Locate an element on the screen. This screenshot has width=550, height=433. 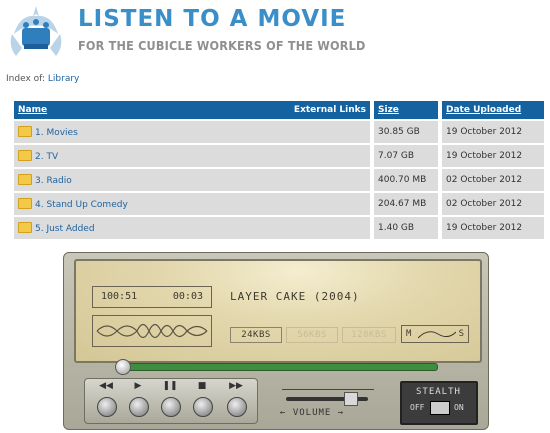
stop-button is located at coordinates (203, 407).